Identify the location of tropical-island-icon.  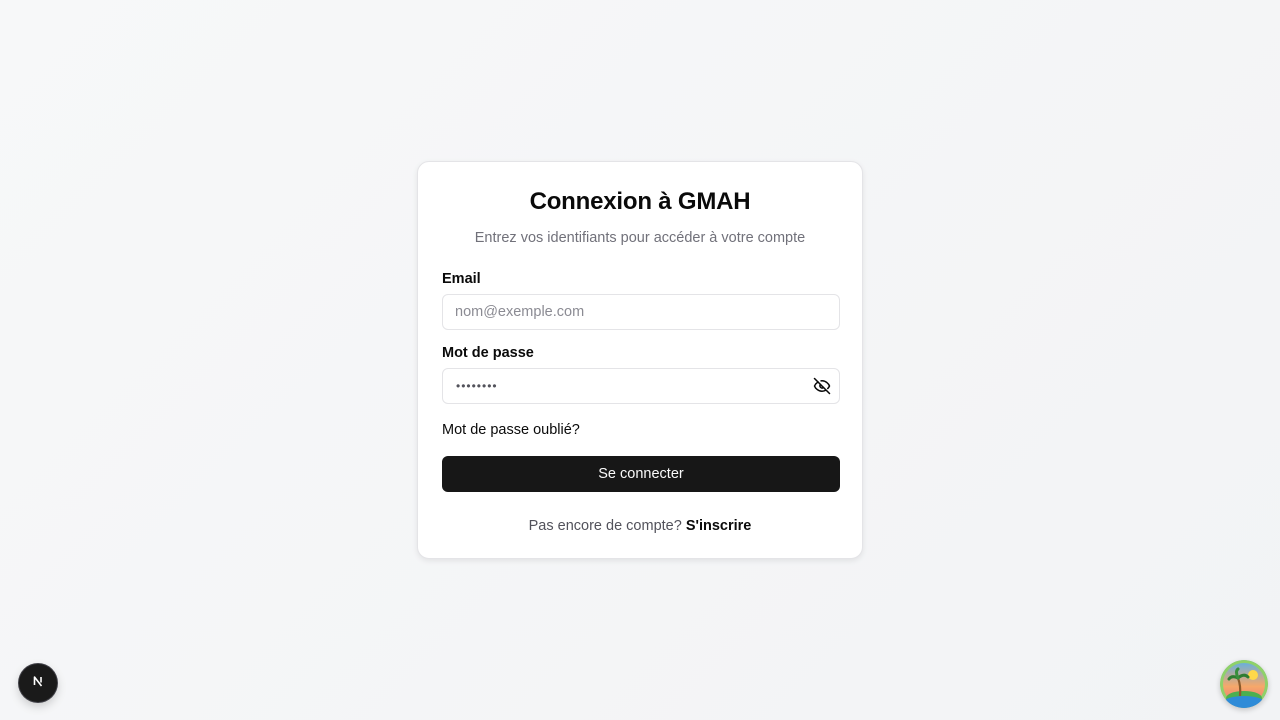
(1244, 684).